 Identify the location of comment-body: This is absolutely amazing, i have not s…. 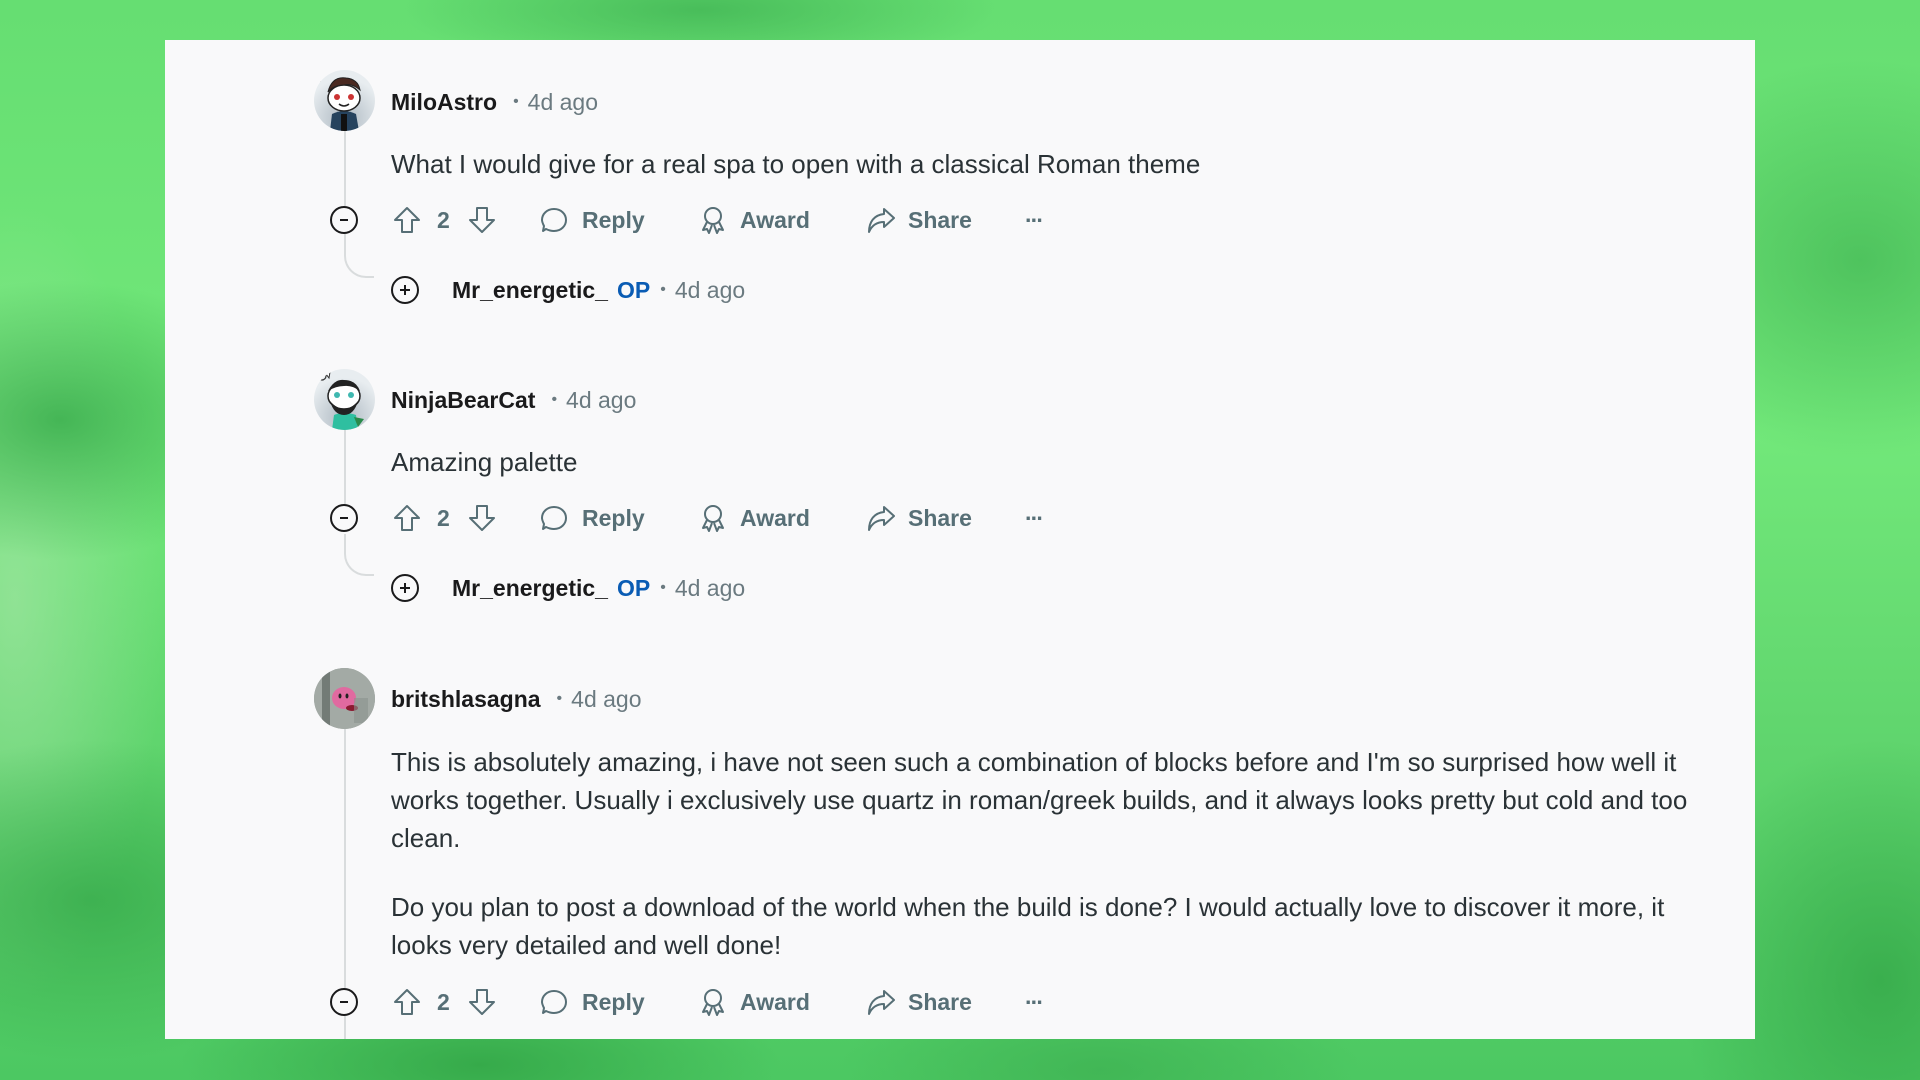
(1061, 853).